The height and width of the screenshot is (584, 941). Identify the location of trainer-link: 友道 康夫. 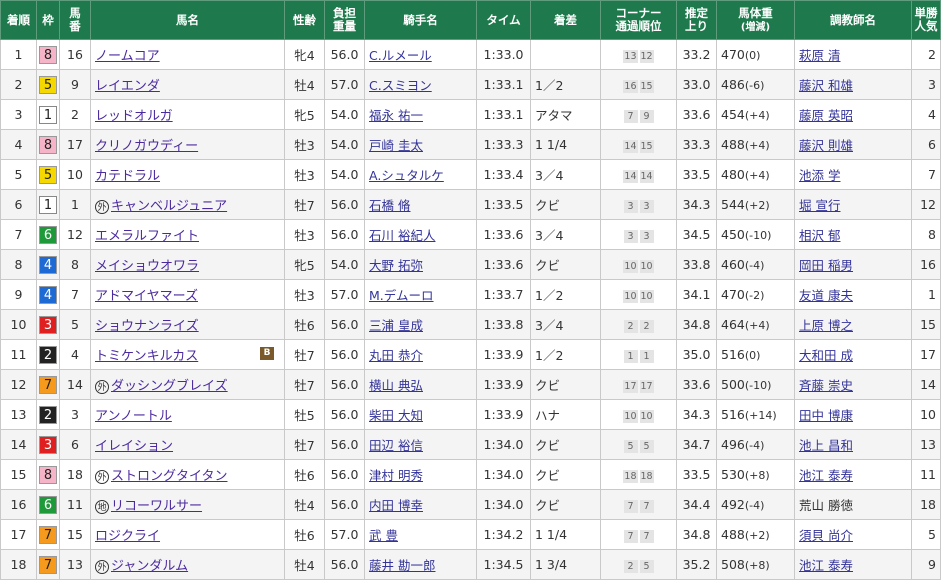
(826, 295).